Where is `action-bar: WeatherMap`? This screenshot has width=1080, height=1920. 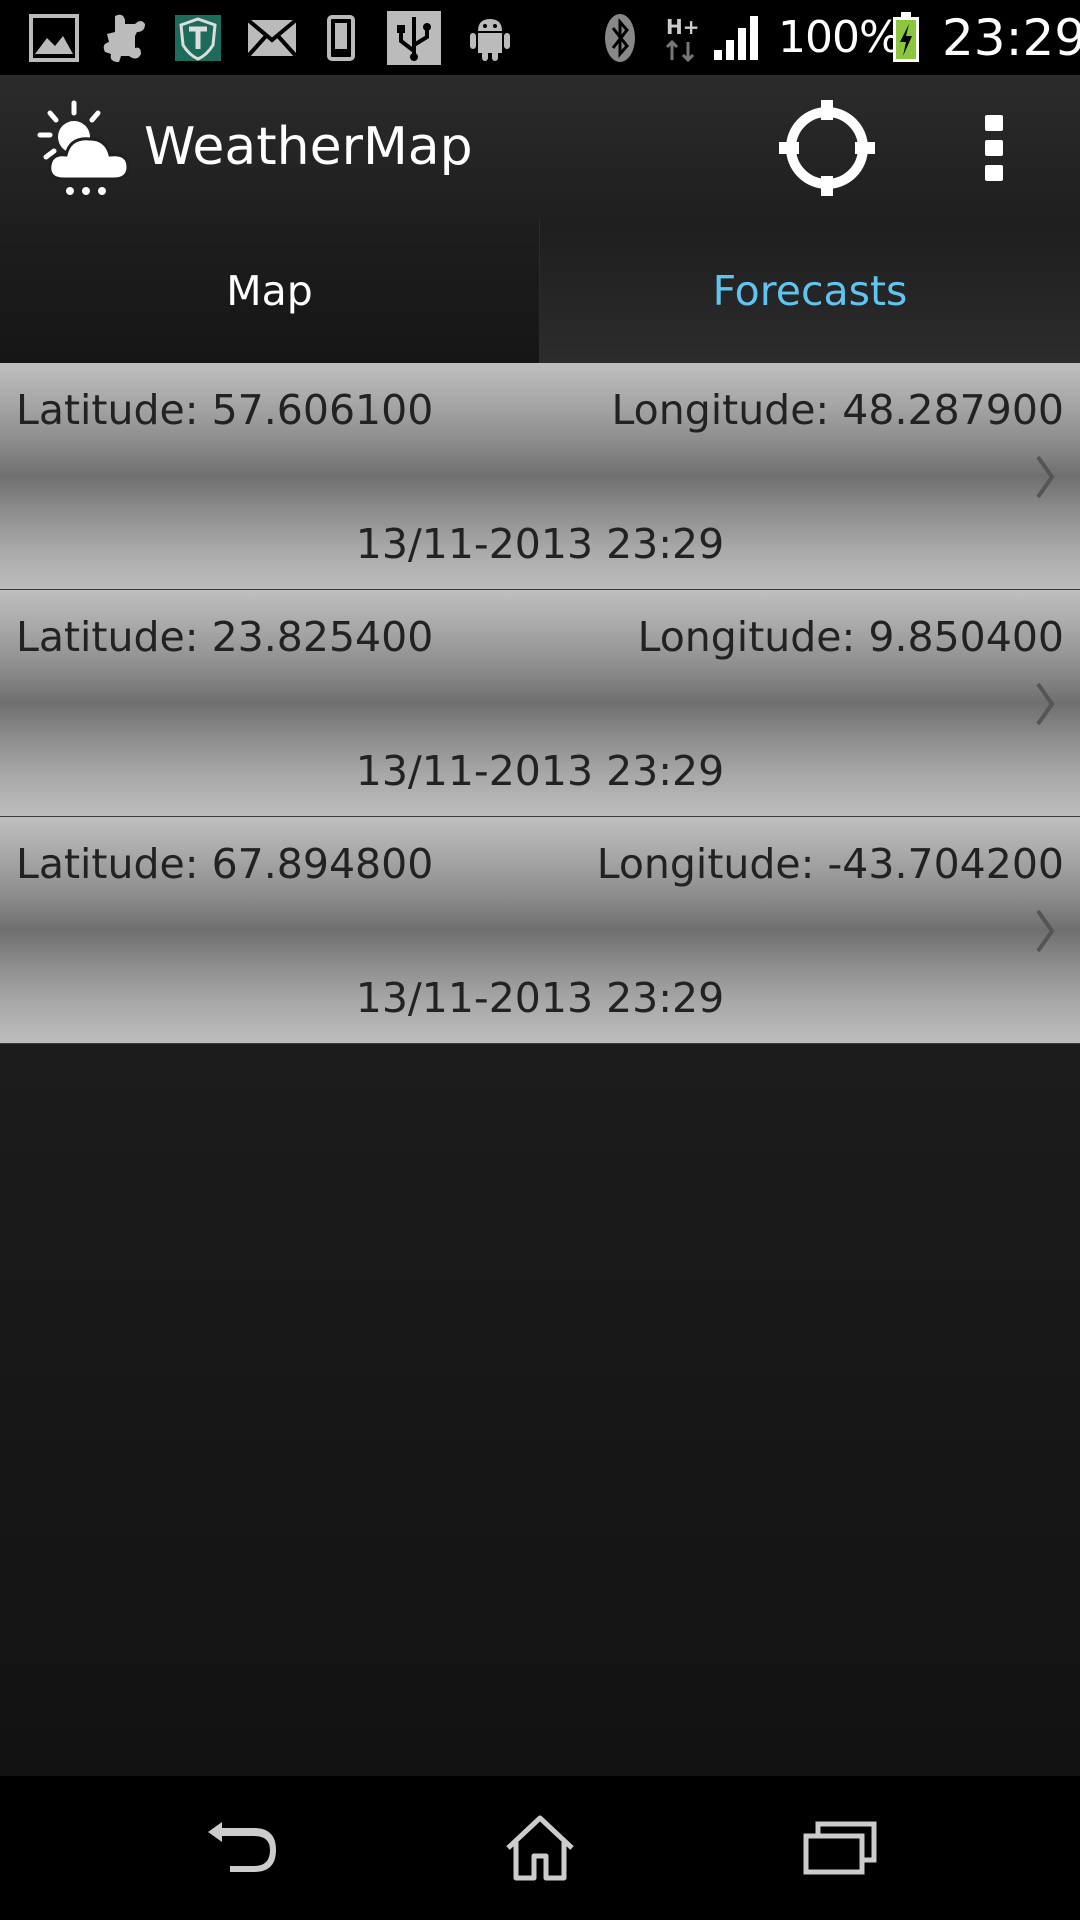
action-bar: WeatherMap is located at coordinates (540, 147).